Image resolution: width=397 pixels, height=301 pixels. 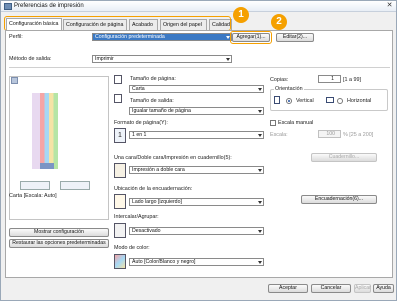 I want to click on scale-value: 100, so click(x=330, y=134).